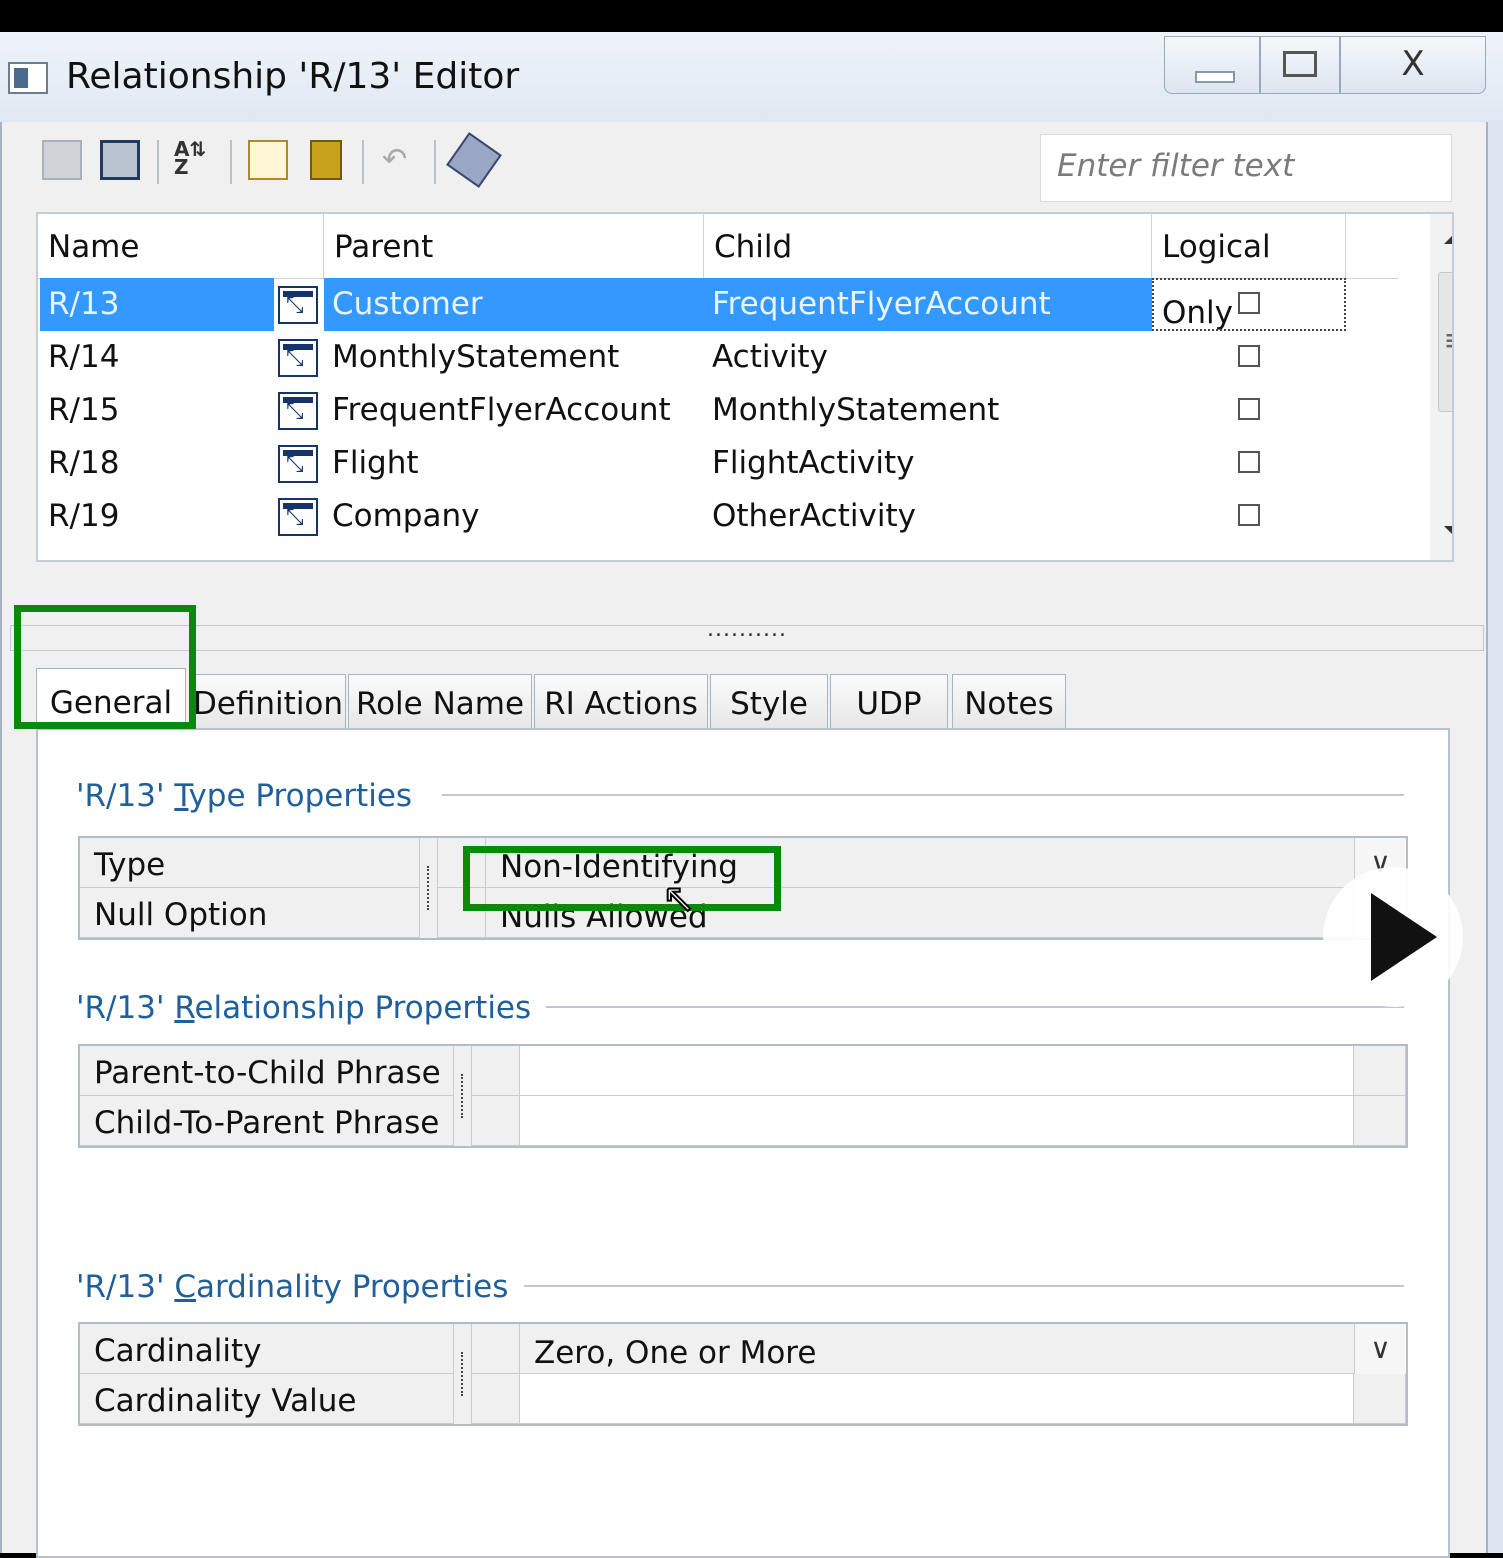  Describe the element at coordinates (928, 246) in the screenshot. I see `column-header-child: Child` at that location.